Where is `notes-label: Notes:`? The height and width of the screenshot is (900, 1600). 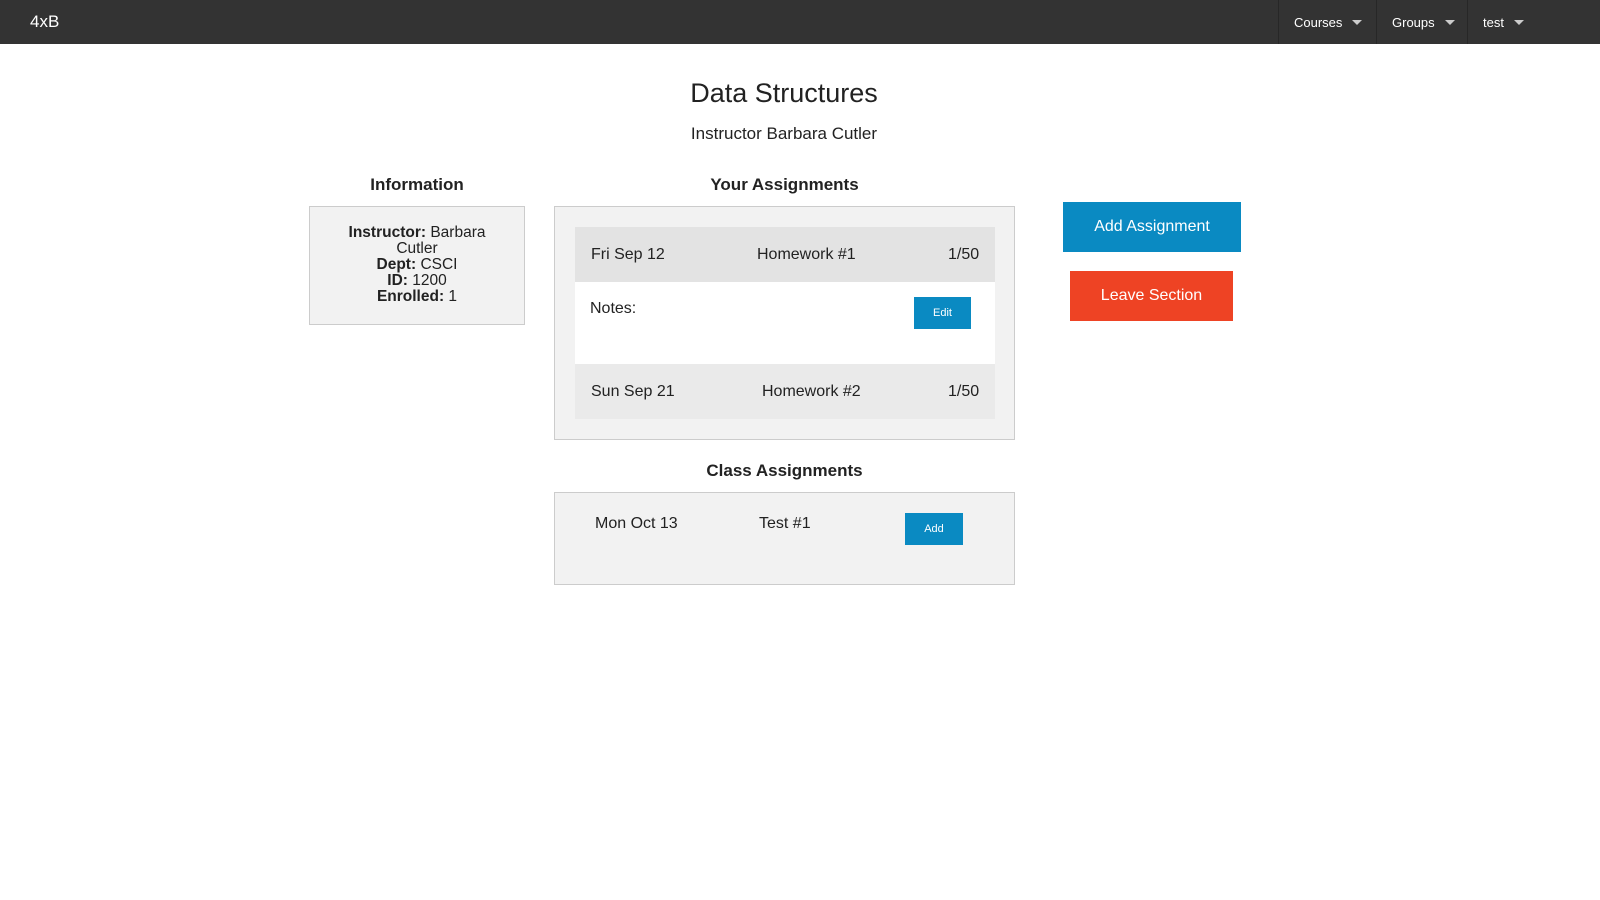 notes-label: Notes: is located at coordinates (613, 308).